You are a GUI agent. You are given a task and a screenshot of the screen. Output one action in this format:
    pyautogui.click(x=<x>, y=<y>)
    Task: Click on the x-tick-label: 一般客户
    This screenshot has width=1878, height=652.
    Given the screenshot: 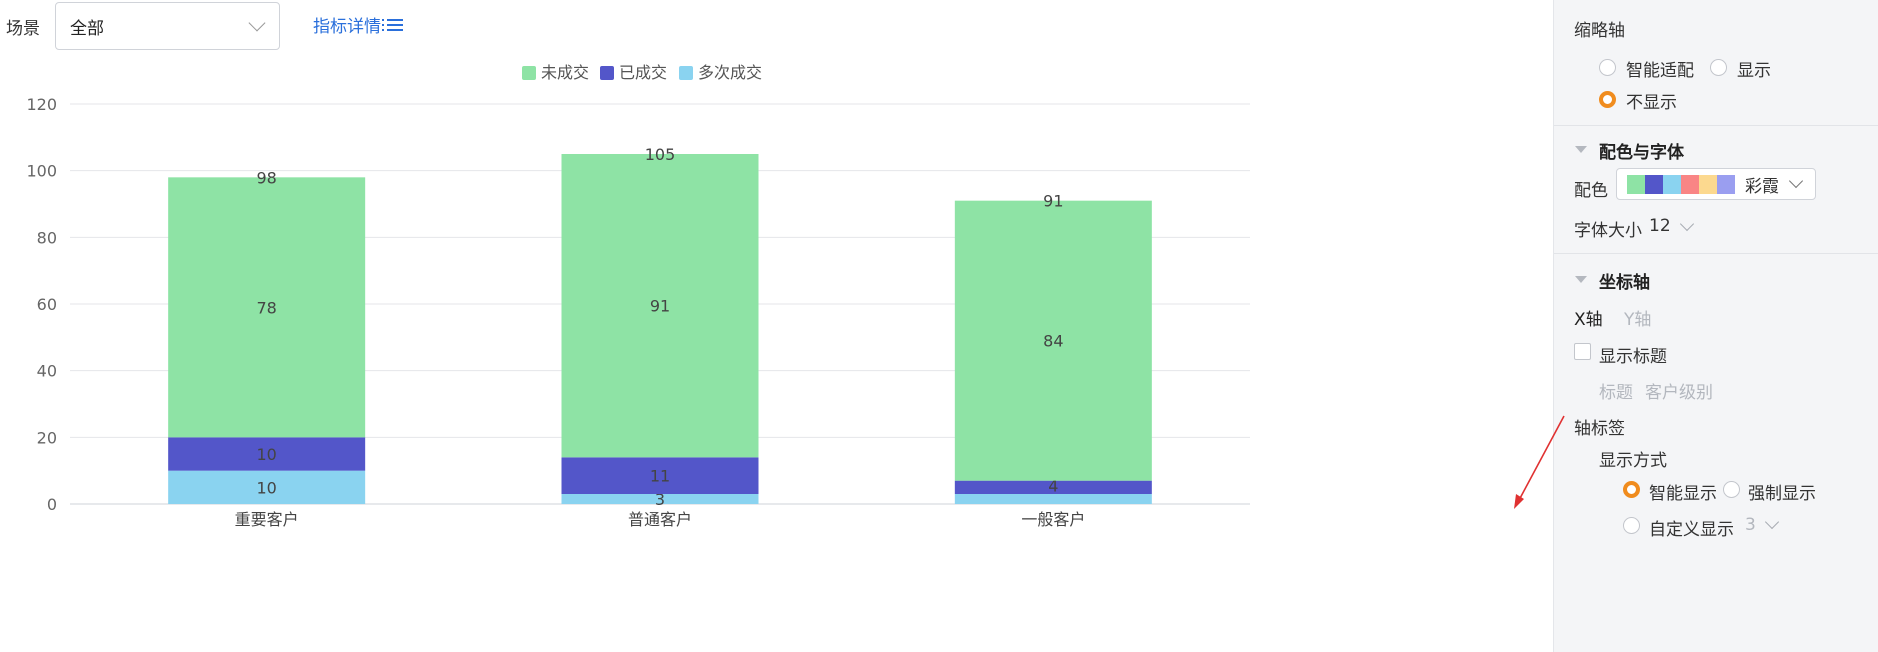 What is the action you would take?
    pyautogui.click(x=1053, y=519)
    